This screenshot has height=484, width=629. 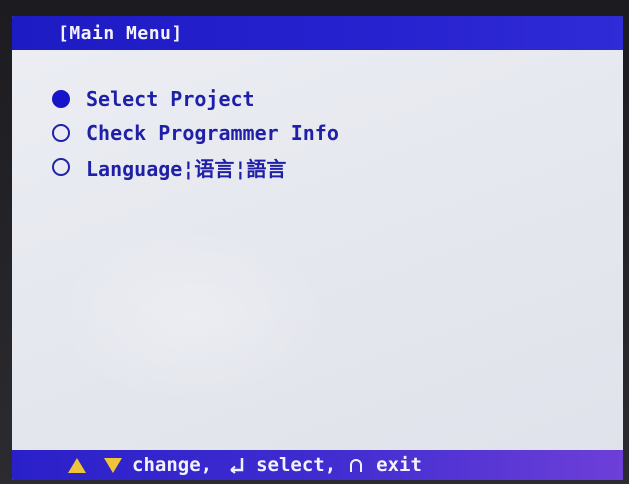 What do you see at coordinates (61, 99) in the screenshot?
I see `radio-selected-icon` at bounding box center [61, 99].